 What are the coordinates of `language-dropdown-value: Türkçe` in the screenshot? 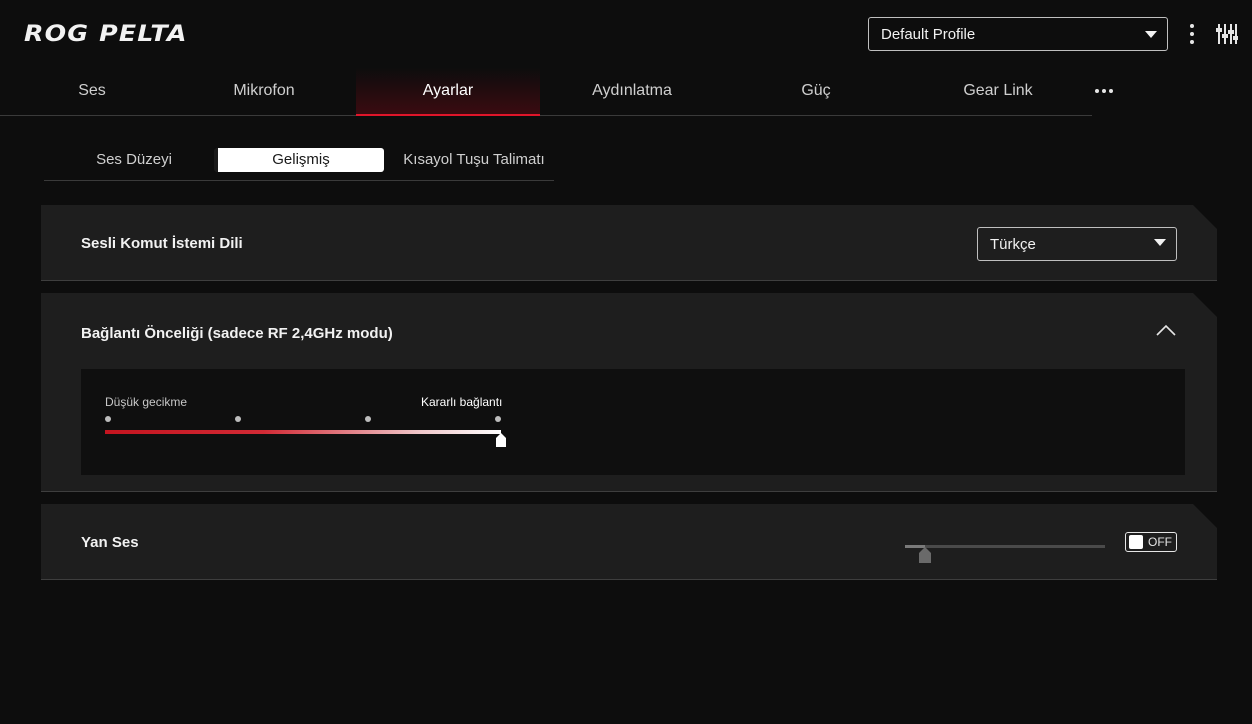 It's located at (1013, 244).